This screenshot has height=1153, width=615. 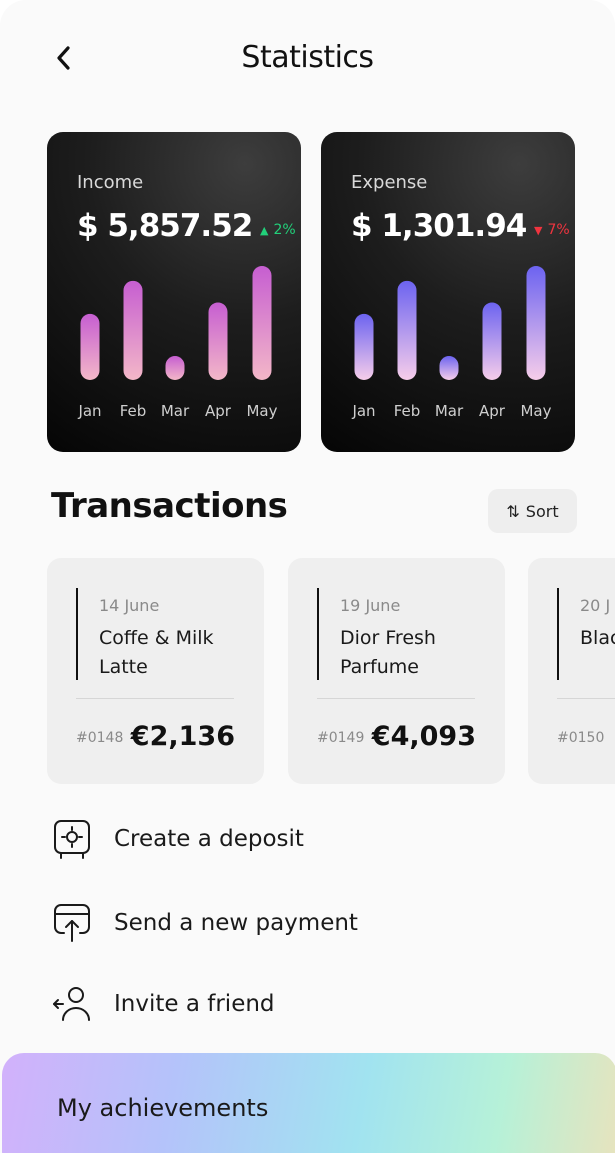 What do you see at coordinates (169, 506) in the screenshot?
I see `transactions-title: Transactions` at bounding box center [169, 506].